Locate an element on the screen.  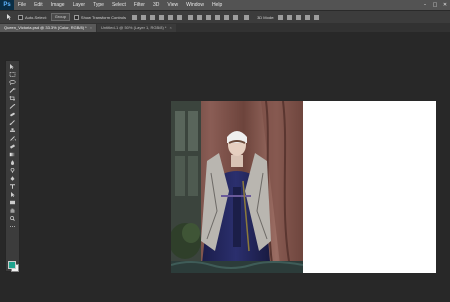
history-brush-tool-icon is located at coordinates (12, 138).